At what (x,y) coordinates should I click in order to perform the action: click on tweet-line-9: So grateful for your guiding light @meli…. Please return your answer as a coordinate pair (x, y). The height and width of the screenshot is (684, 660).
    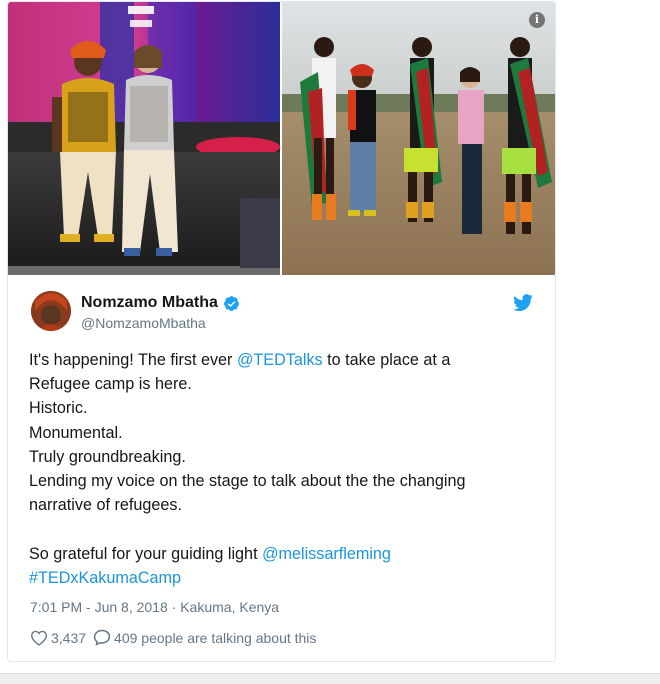
    Looking at the image, I should click on (284, 554).